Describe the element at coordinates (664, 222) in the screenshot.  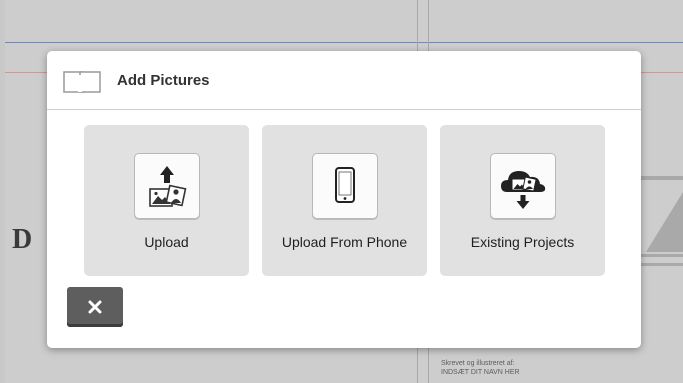
I see `mountain-placeholder-icon` at that location.